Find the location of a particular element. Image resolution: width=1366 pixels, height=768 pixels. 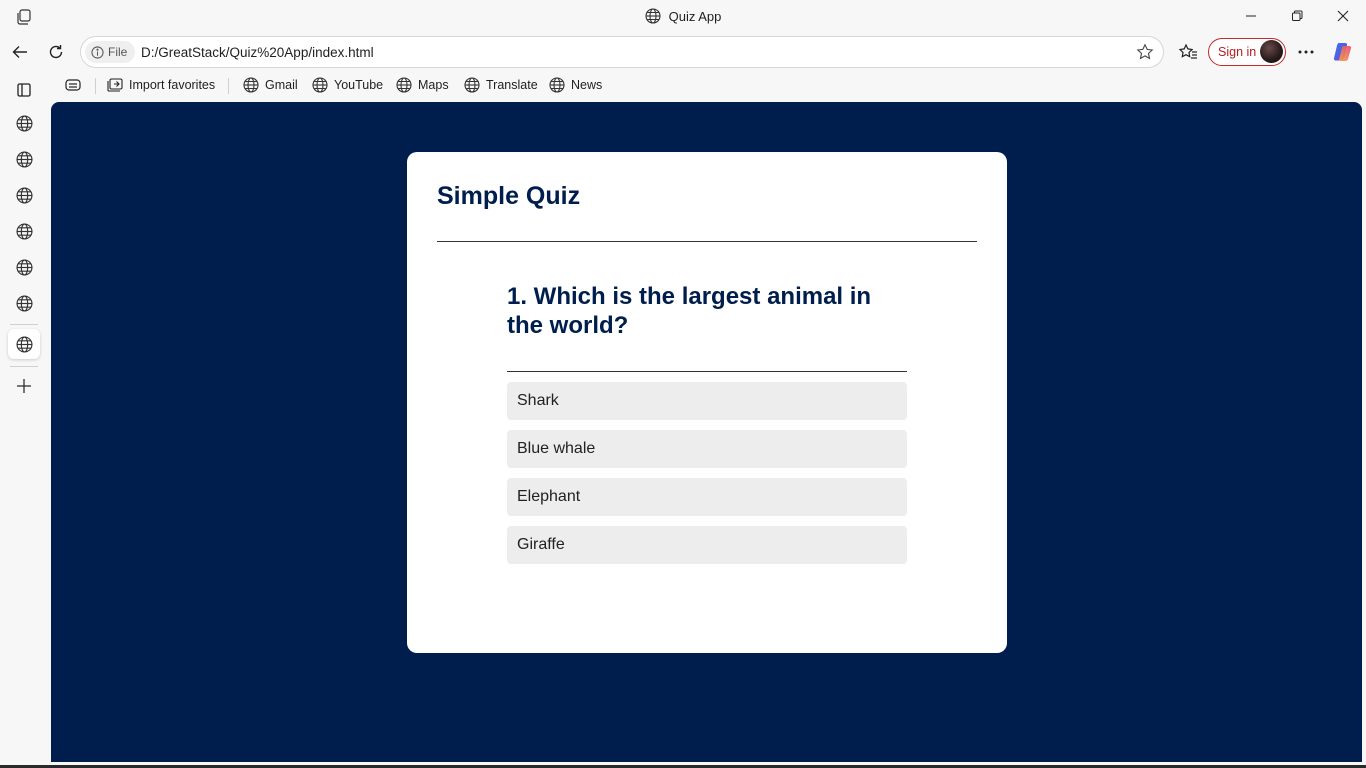

minimize-icon is located at coordinates (1251, 16).